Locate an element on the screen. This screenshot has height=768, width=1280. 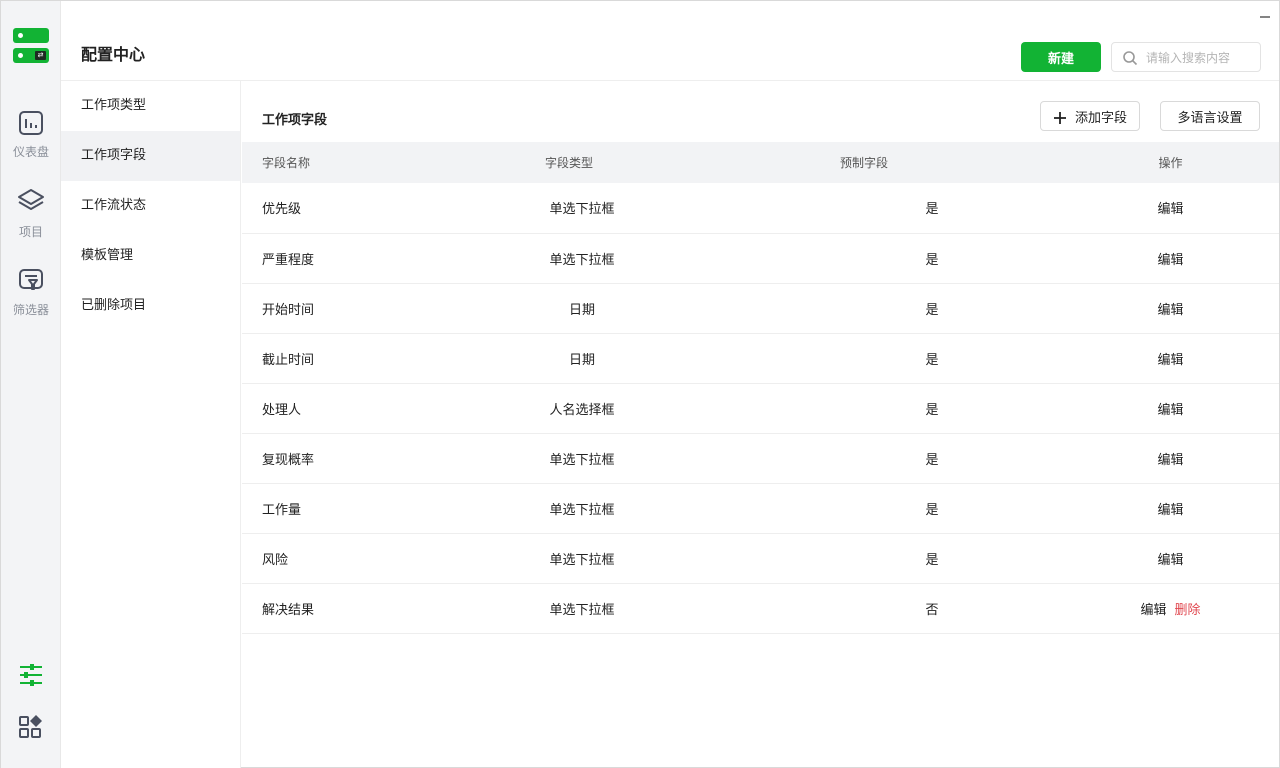
header-field-name: 字段名称 is located at coordinates (286, 163).